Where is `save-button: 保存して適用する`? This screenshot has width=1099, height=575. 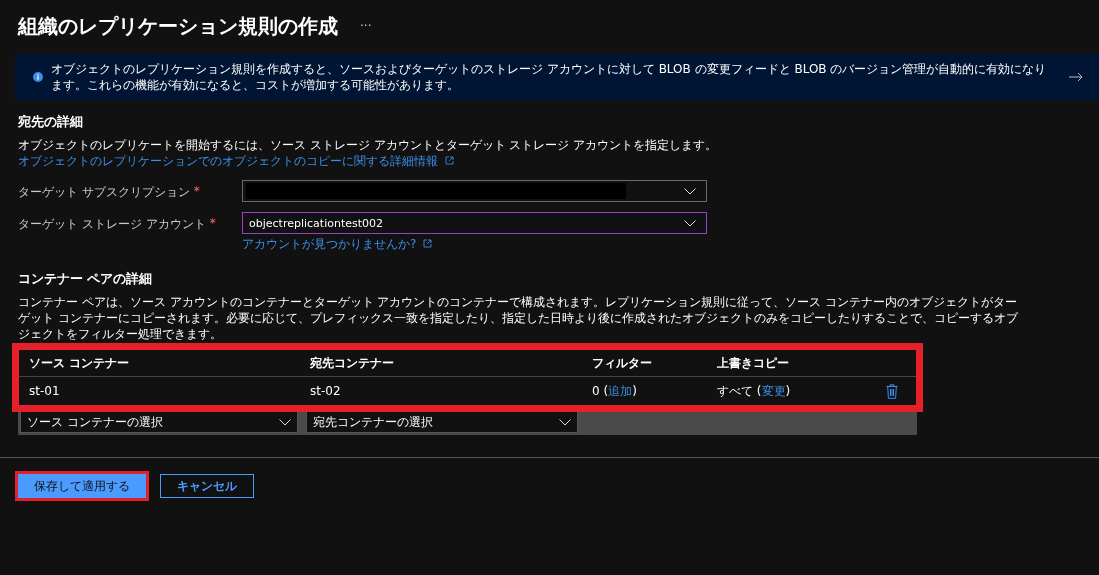 save-button: 保存して適用する is located at coordinates (82, 486).